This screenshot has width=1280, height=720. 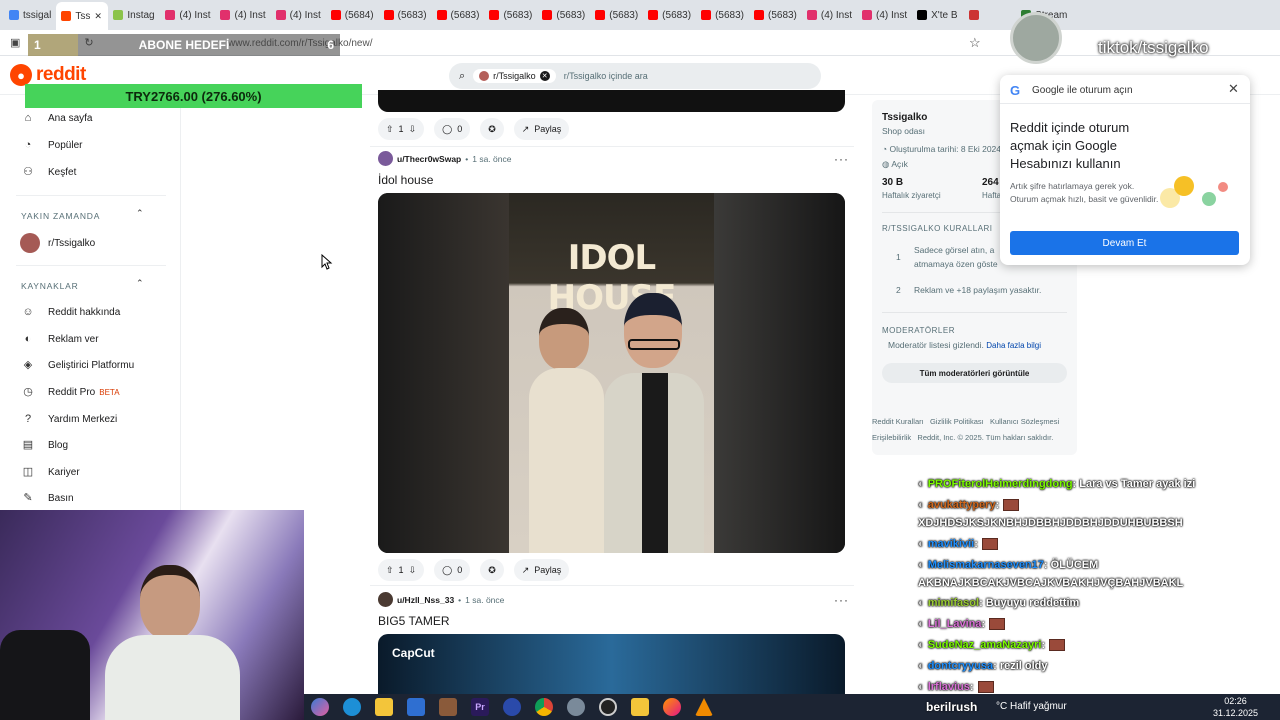 What do you see at coordinates (611, 664) in the screenshot?
I see `post-video: CapCut` at bounding box center [611, 664].